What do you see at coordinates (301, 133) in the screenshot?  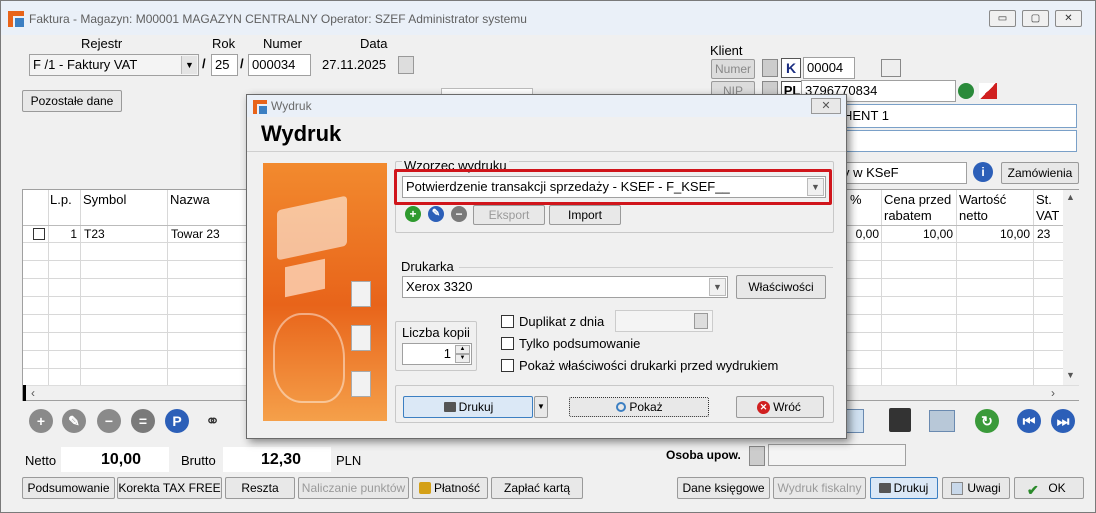 I see `dialog-heading: Wydruk` at bounding box center [301, 133].